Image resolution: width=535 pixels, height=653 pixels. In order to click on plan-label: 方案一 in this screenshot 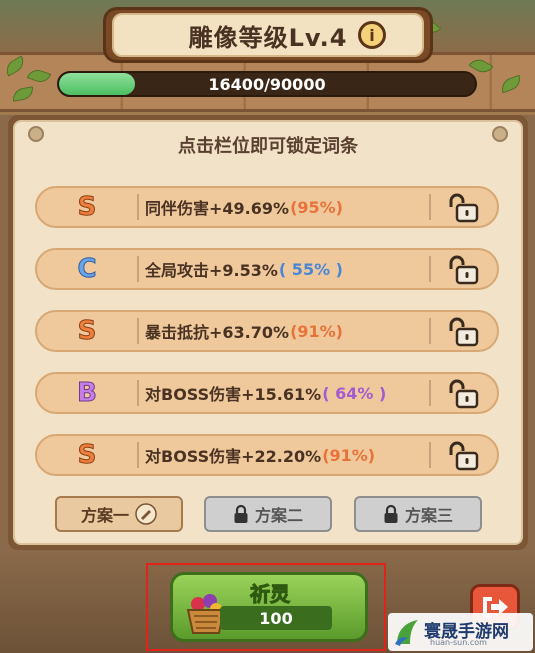, I will do `click(104, 515)`.